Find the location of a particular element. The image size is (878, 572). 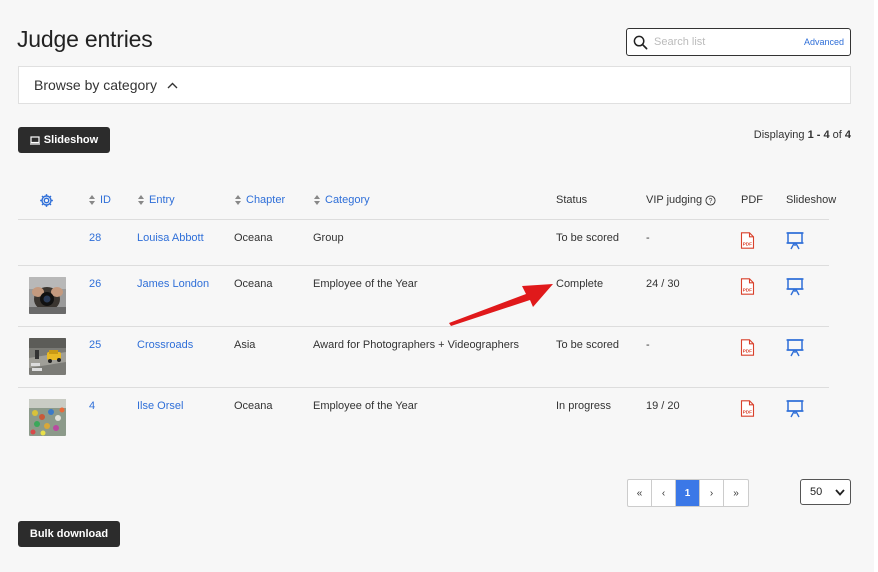

entry-id: 25 is located at coordinates (95, 345).